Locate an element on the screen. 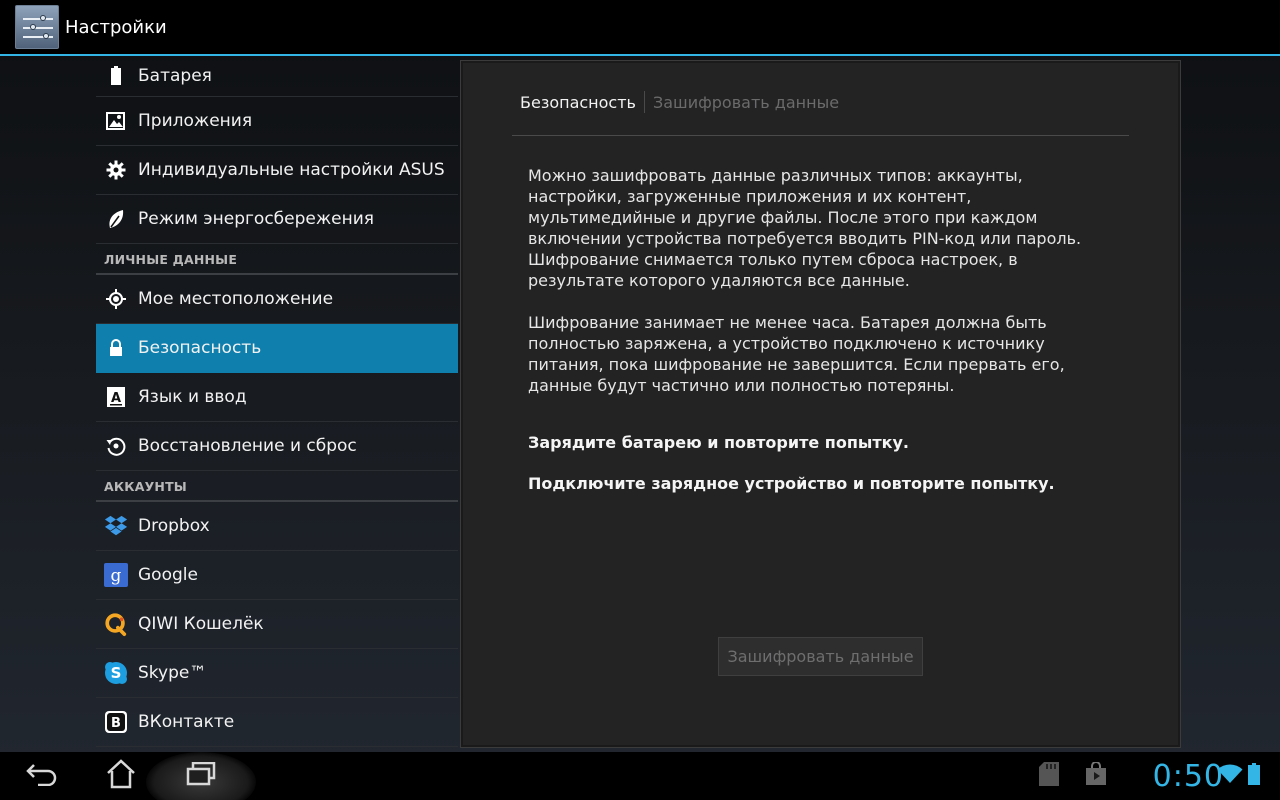  personal-section-header: ЛИЧНЫЕ ДАННЫЕ is located at coordinates (277, 259).